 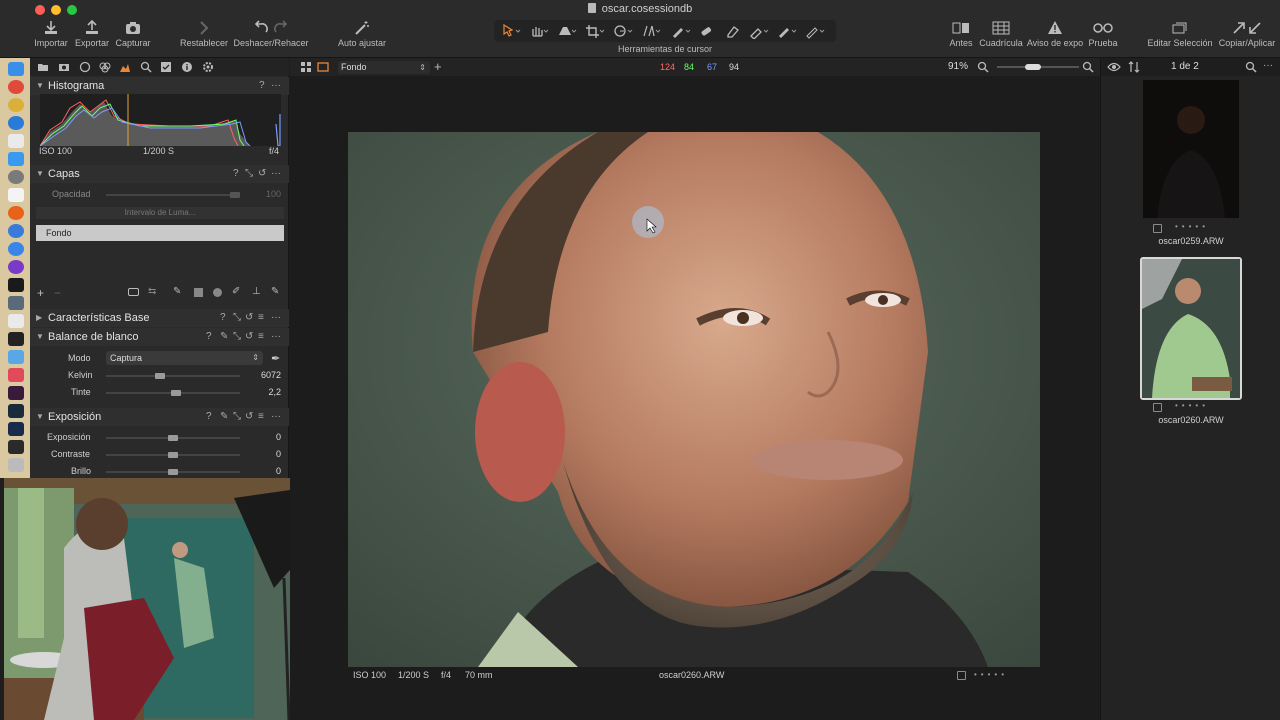 What do you see at coordinates (1055, 34) in the screenshot?
I see `exposure-warning-button: Aviso de expo` at bounding box center [1055, 34].